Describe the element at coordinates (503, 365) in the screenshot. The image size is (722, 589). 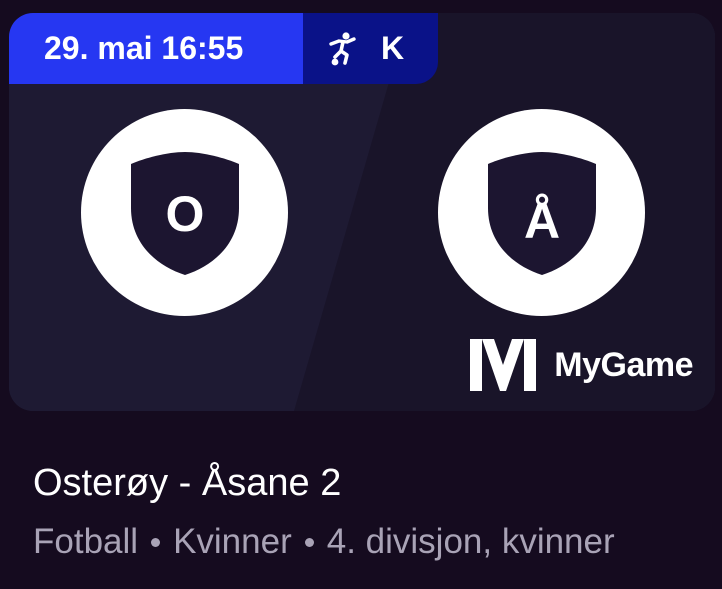
I see `mygame-logo` at that location.